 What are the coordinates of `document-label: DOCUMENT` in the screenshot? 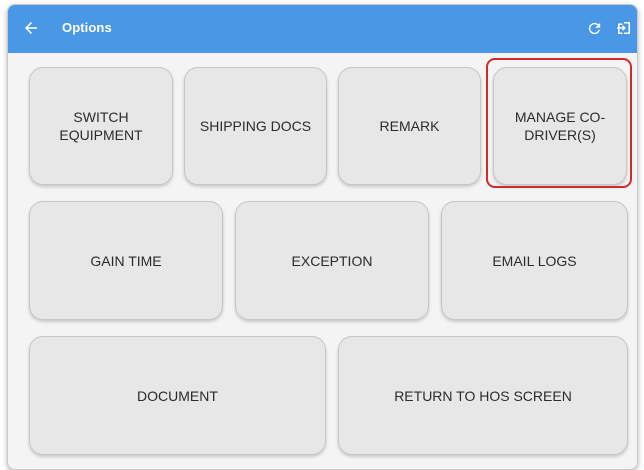 It's located at (177, 395).